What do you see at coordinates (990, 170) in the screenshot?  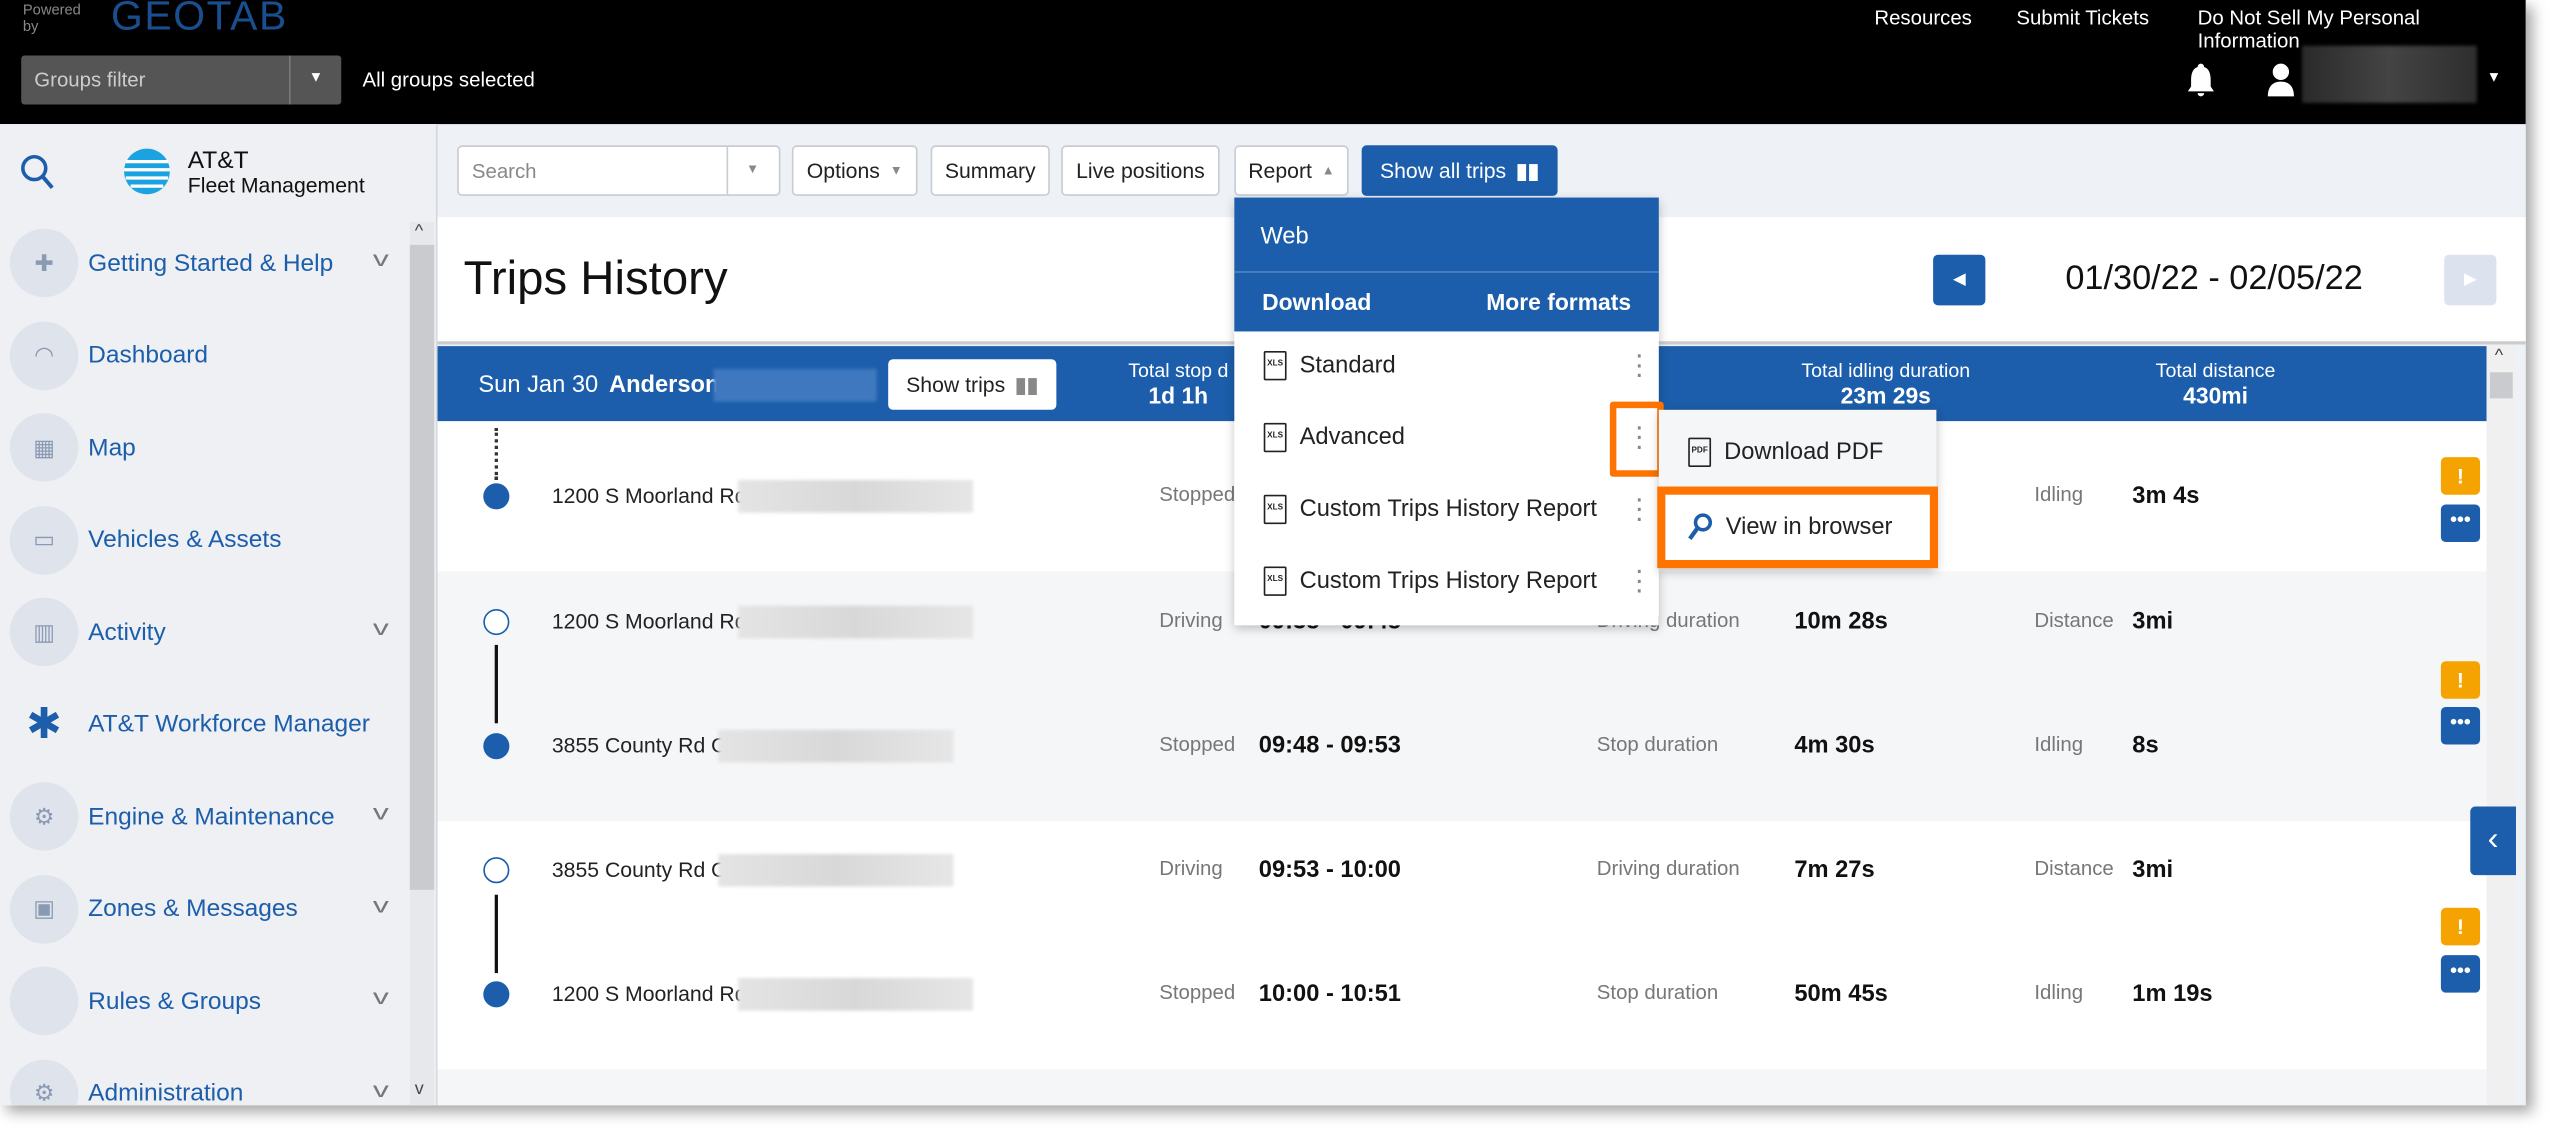 I see `summary-button: Summary` at bounding box center [990, 170].